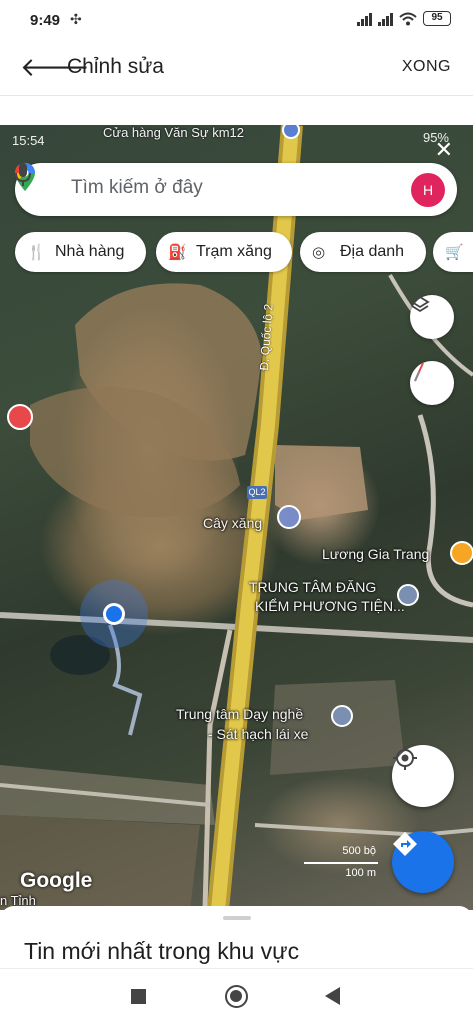 The height and width of the screenshot is (1024, 473). Describe the element at coordinates (432, 383) in the screenshot. I see `compass-button` at that location.